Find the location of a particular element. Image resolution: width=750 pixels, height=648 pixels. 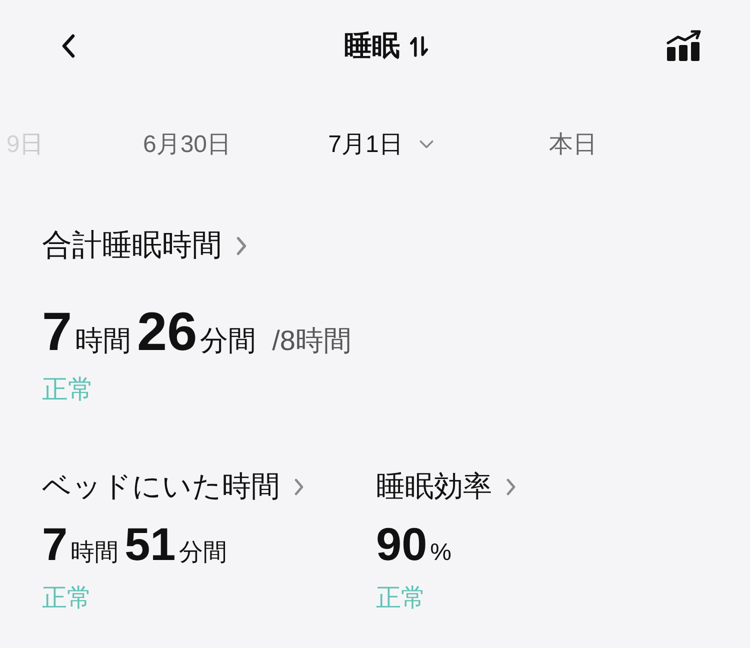

bar-chart-trend-icon is located at coordinates (684, 46).